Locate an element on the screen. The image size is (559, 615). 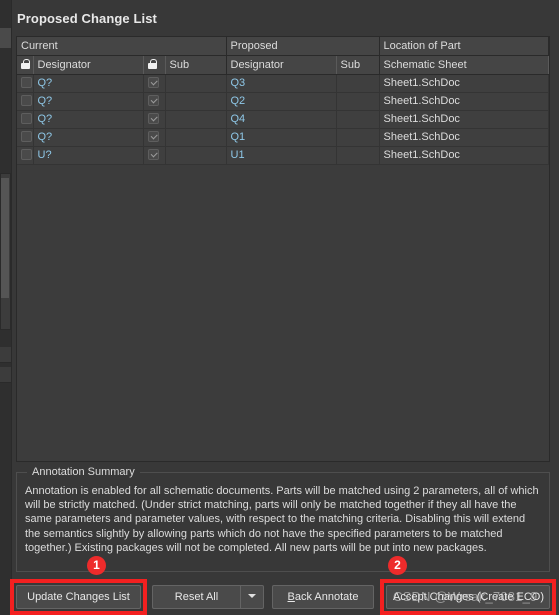
group-header-current: Current is located at coordinates (122, 46).